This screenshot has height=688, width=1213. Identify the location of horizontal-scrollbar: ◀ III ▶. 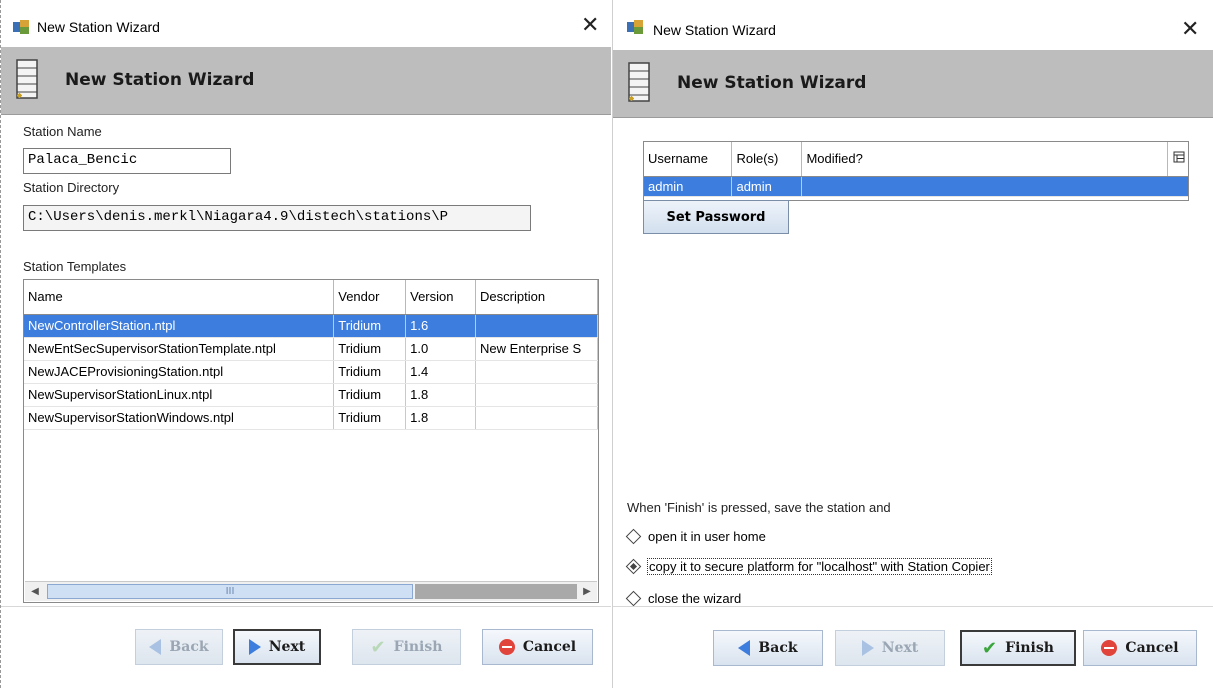
(311, 591).